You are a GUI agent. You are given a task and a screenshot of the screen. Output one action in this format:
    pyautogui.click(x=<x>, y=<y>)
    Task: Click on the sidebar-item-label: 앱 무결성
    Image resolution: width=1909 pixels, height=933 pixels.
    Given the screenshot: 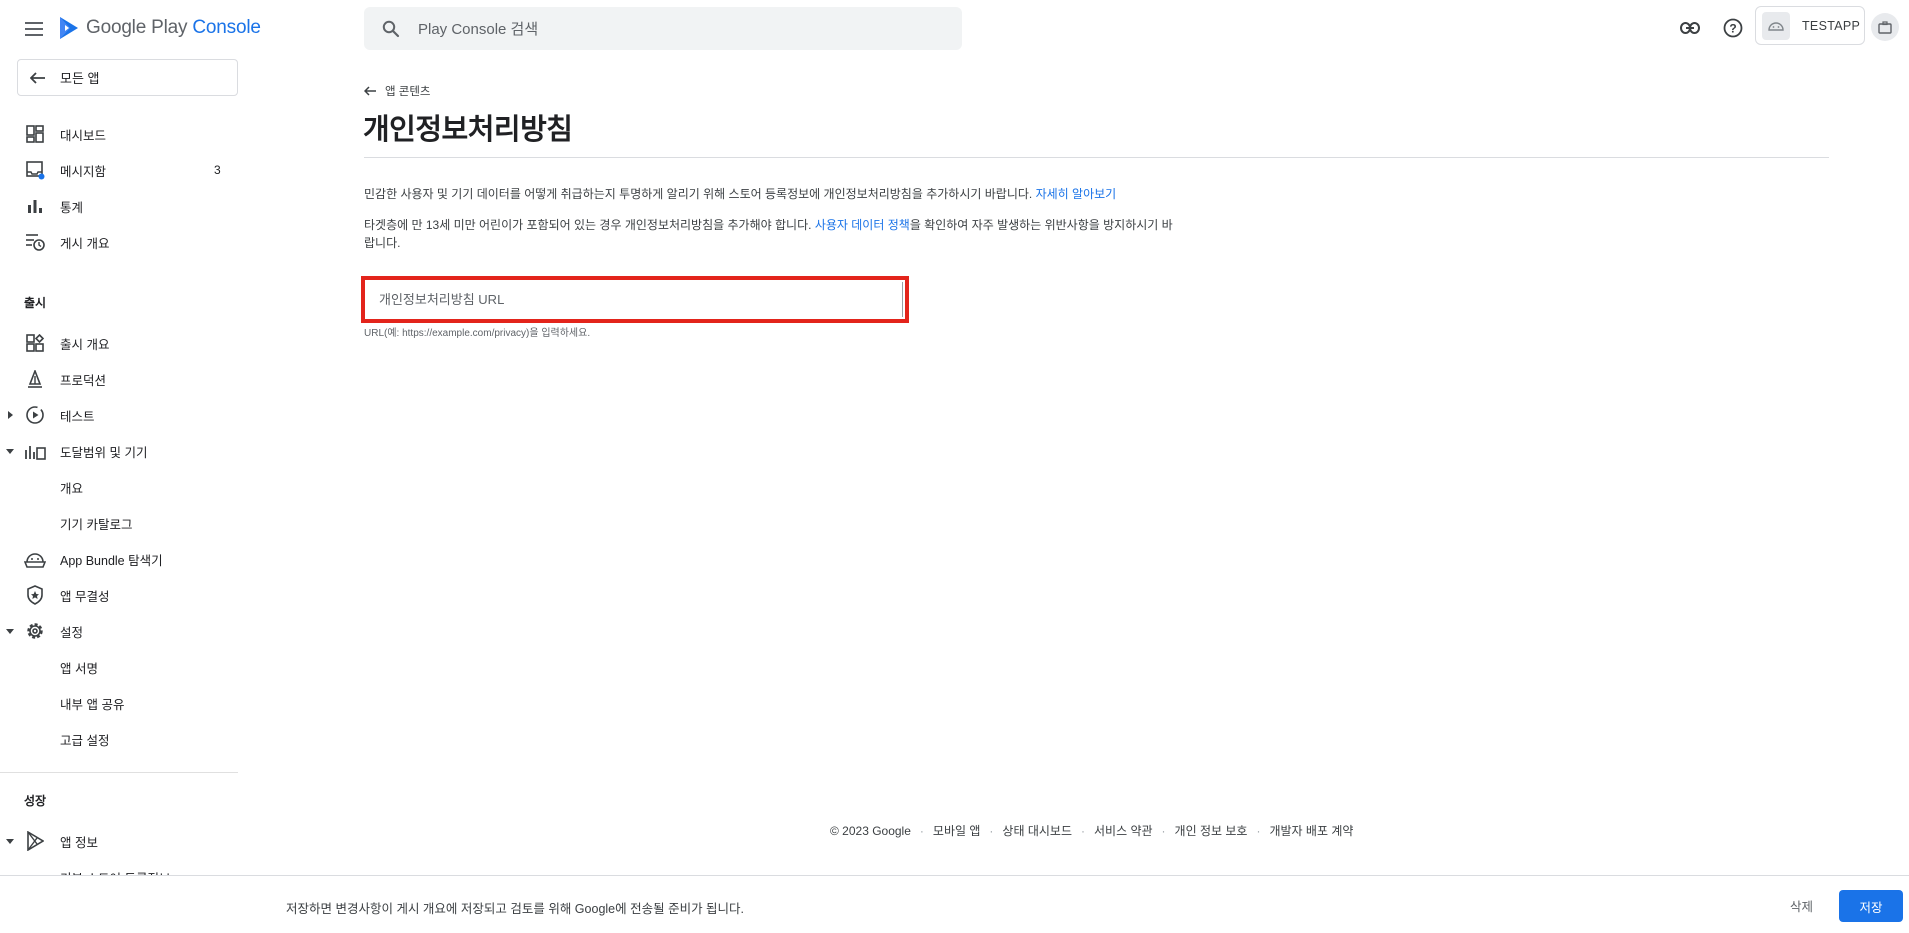 What is the action you would take?
    pyautogui.click(x=85, y=596)
    